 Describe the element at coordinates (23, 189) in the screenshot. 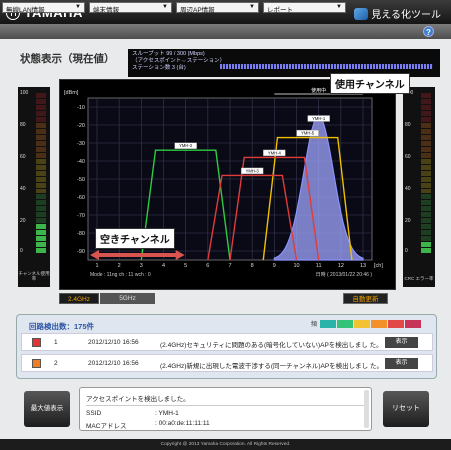

I see `scale-label: 40` at that location.